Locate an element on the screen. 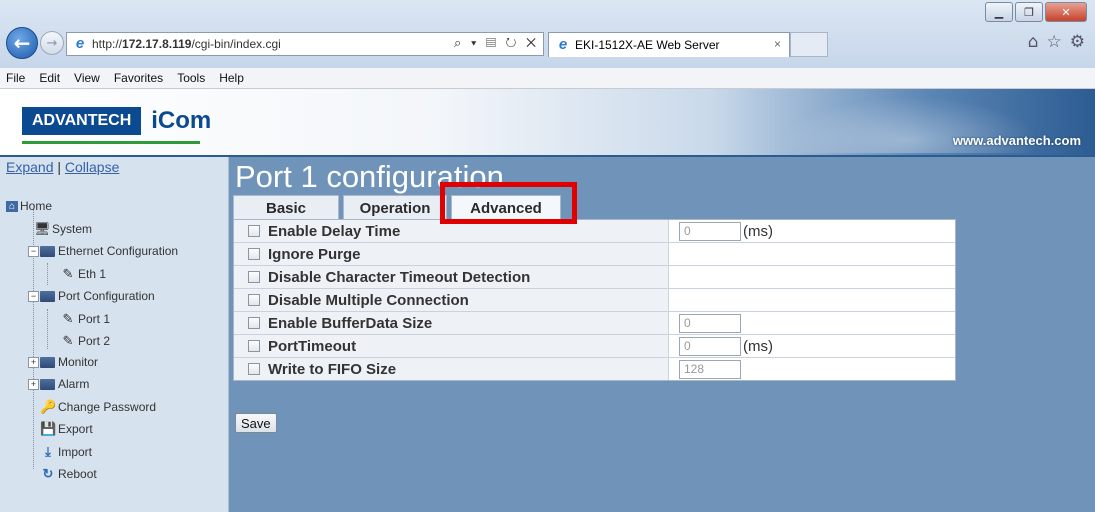  tree-item-port2: ✎ Port 2 is located at coordinates (85, 341).